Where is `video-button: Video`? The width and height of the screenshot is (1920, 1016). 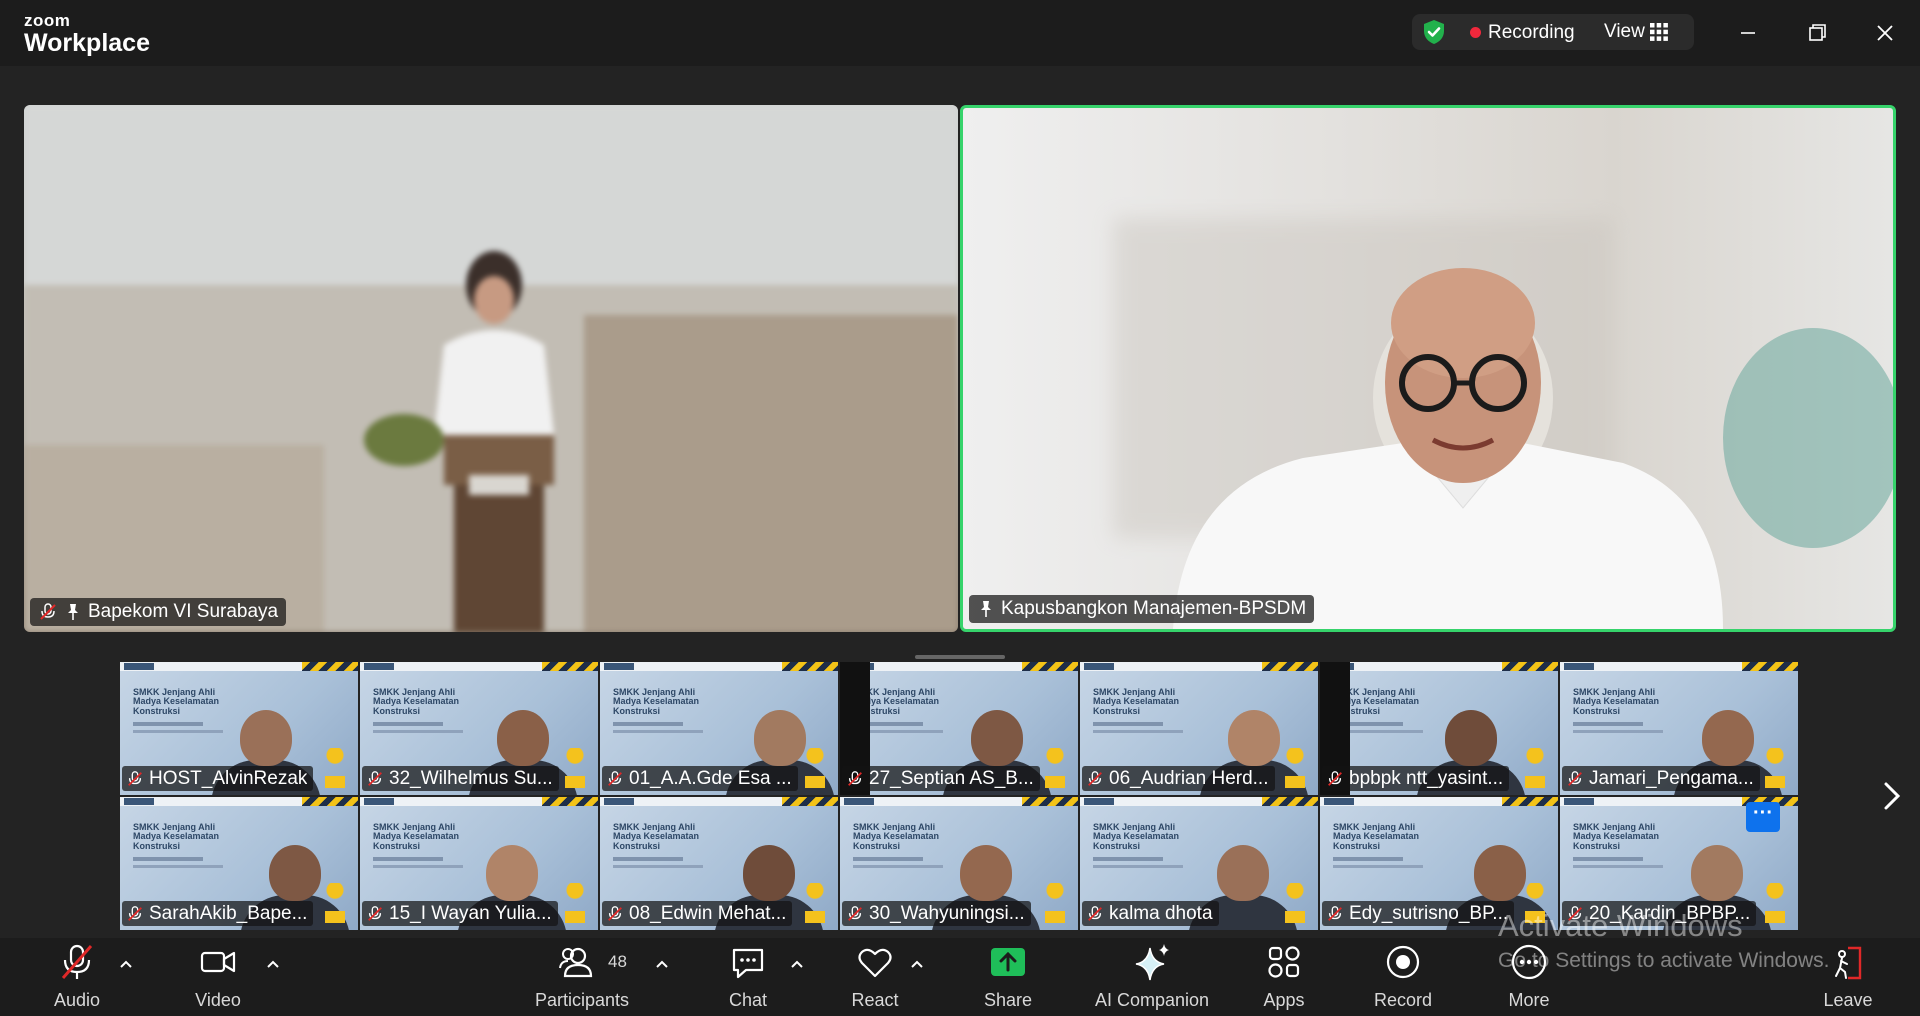 video-button: Video is located at coordinates (218, 977).